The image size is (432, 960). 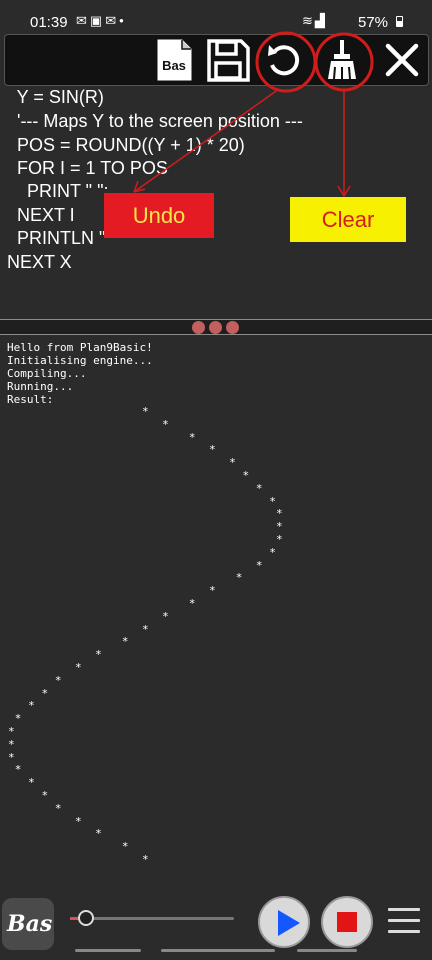 What do you see at coordinates (49, 22) in the screenshot?
I see `status-time: 01:39` at bounding box center [49, 22].